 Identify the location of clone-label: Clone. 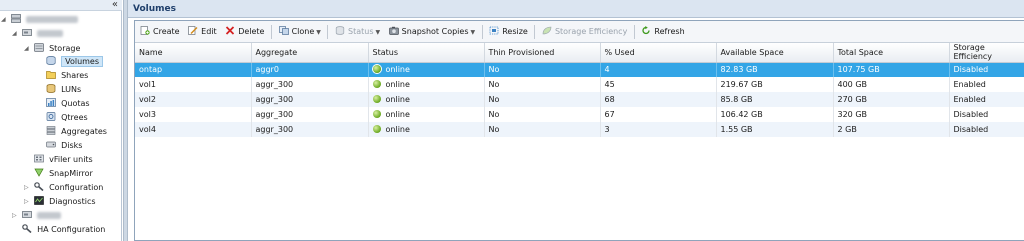
(303, 31).